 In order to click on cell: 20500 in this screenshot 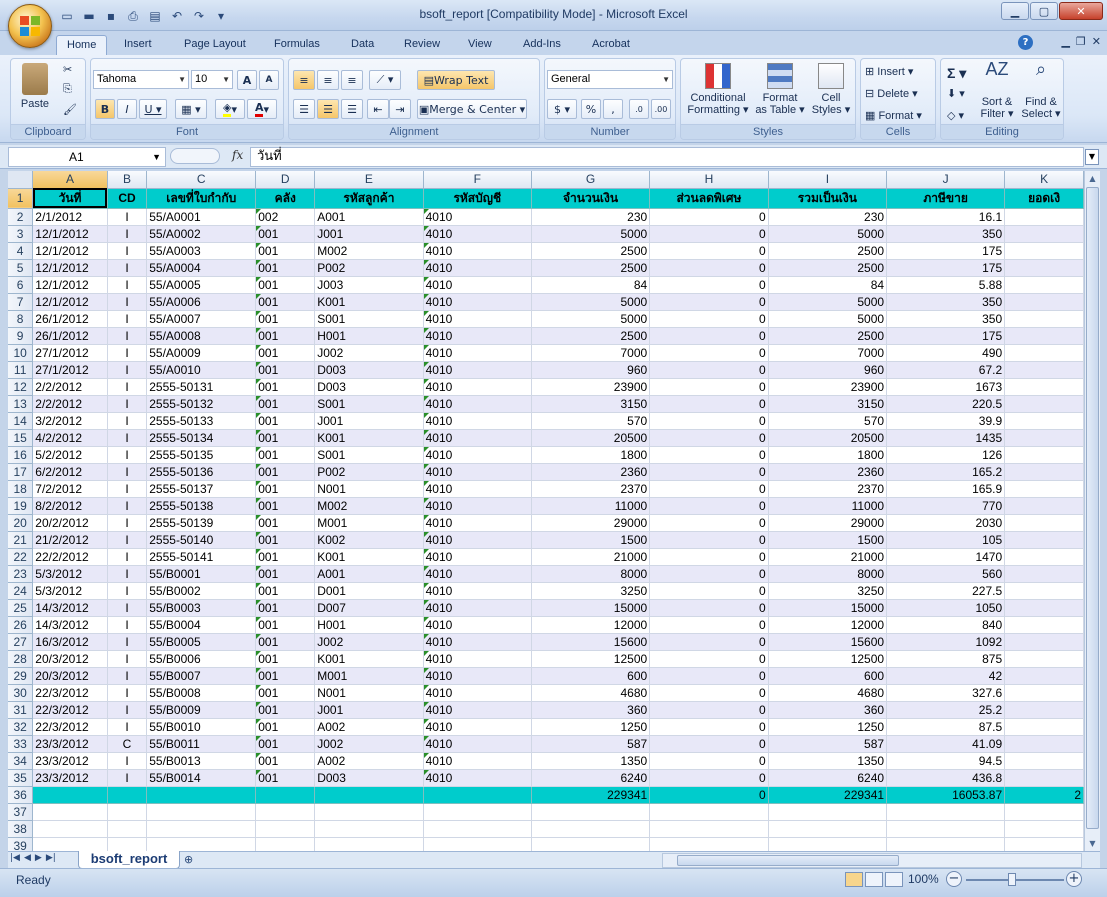, I will do `click(828, 438)`.